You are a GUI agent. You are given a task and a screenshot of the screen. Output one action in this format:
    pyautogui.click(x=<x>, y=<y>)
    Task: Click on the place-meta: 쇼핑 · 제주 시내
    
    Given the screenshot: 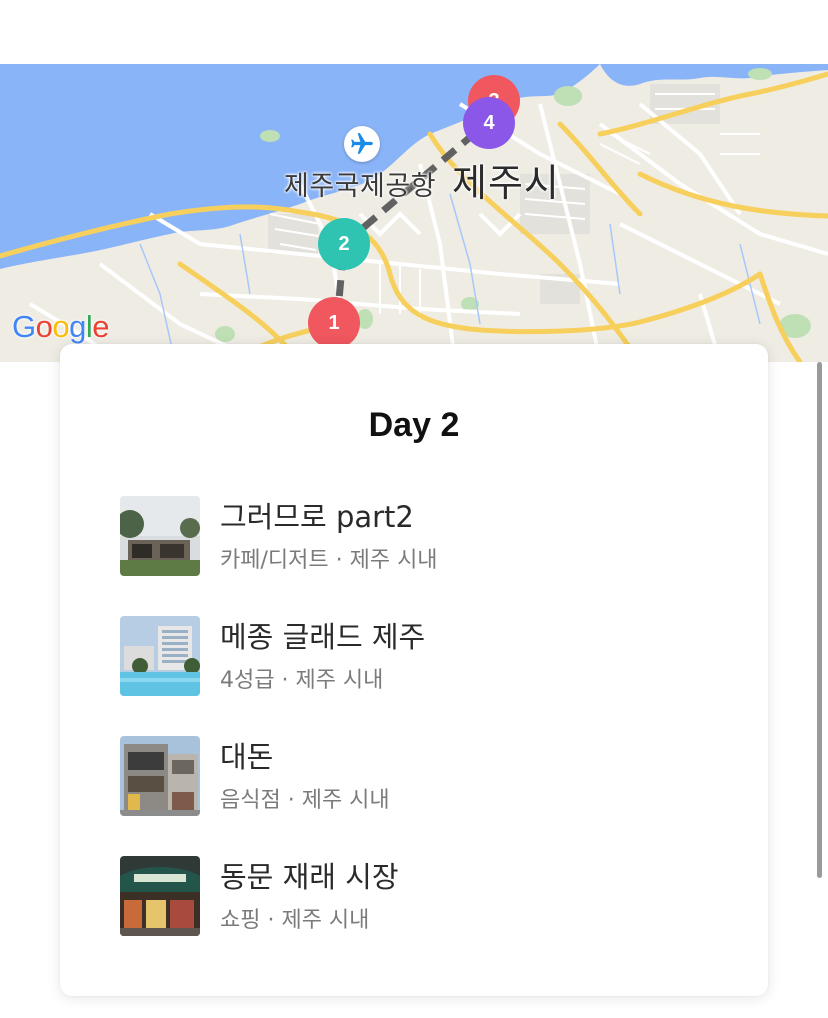 What is the action you would take?
    pyautogui.click(x=295, y=920)
    